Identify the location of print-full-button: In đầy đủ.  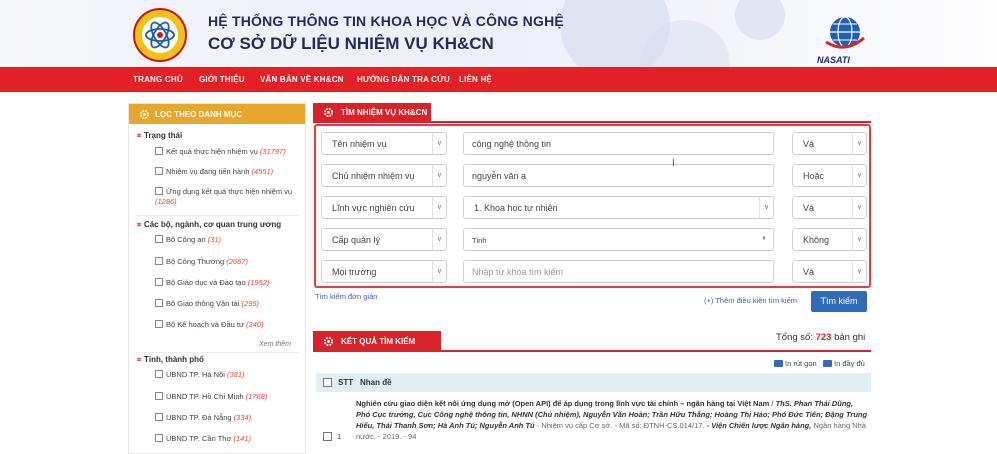
(844, 363).